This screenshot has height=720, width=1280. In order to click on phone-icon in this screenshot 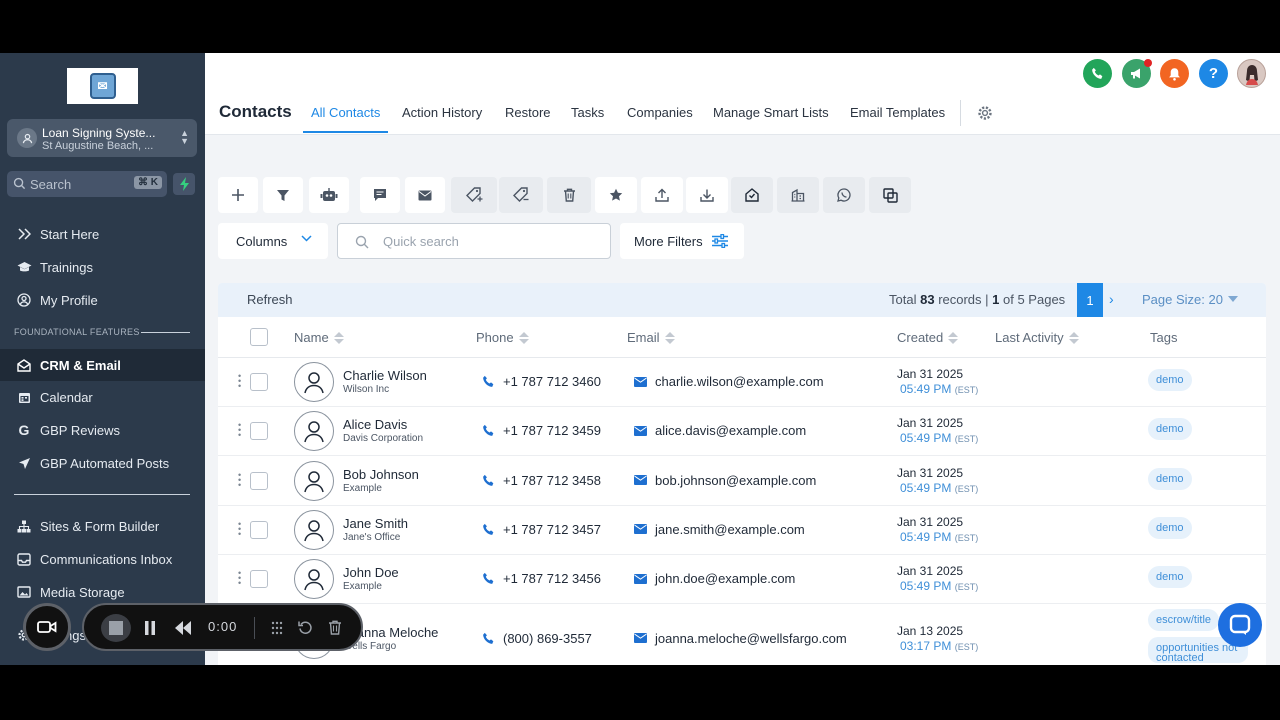, I will do `click(1097, 73)`.